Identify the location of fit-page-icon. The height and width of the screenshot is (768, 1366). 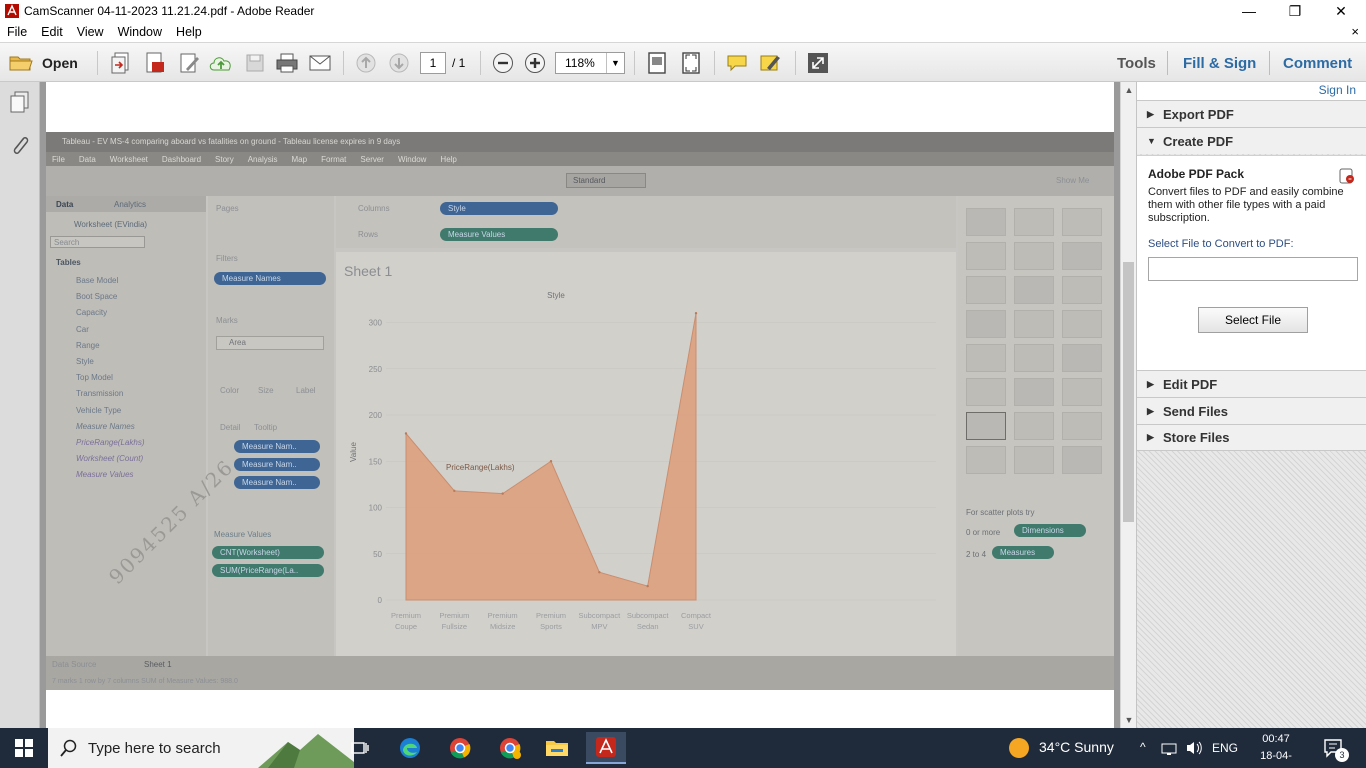
(657, 63).